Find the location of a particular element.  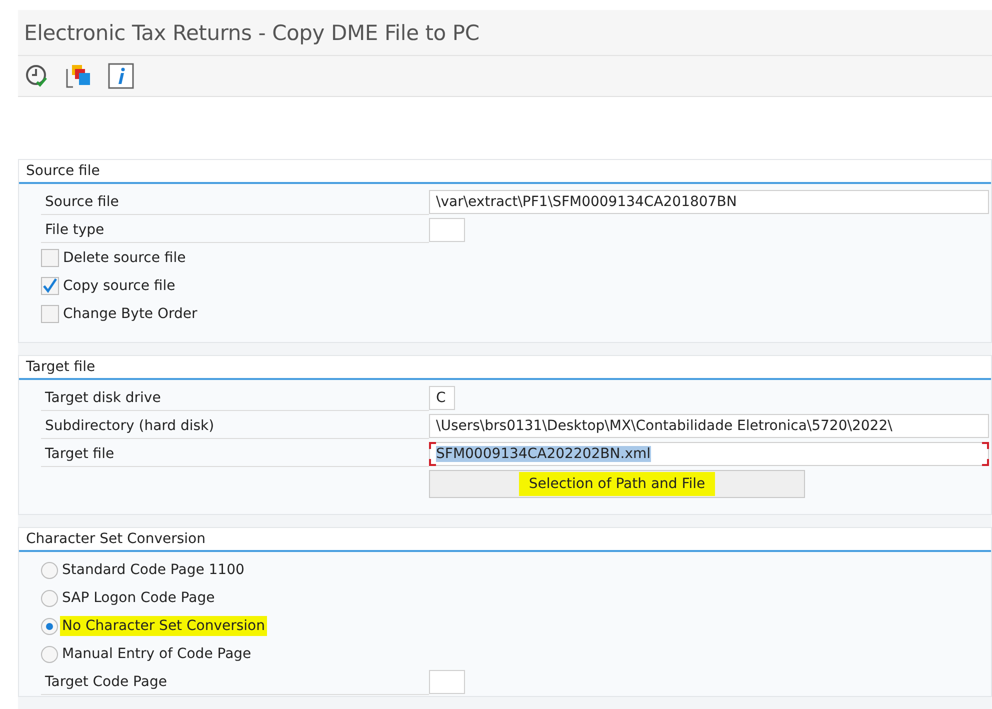

field-label: Source file is located at coordinates (235, 202).